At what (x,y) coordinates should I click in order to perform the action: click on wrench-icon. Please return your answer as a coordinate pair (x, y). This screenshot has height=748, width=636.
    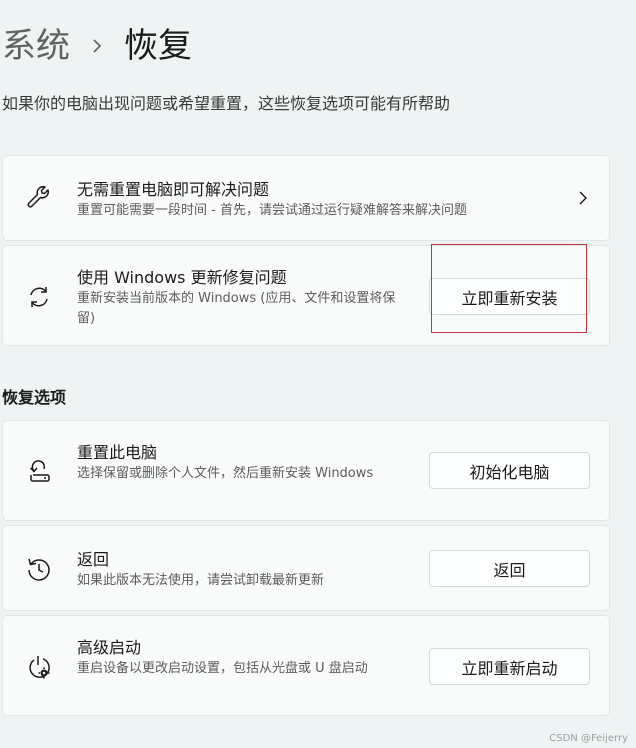
    Looking at the image, I should click on (39, 199).